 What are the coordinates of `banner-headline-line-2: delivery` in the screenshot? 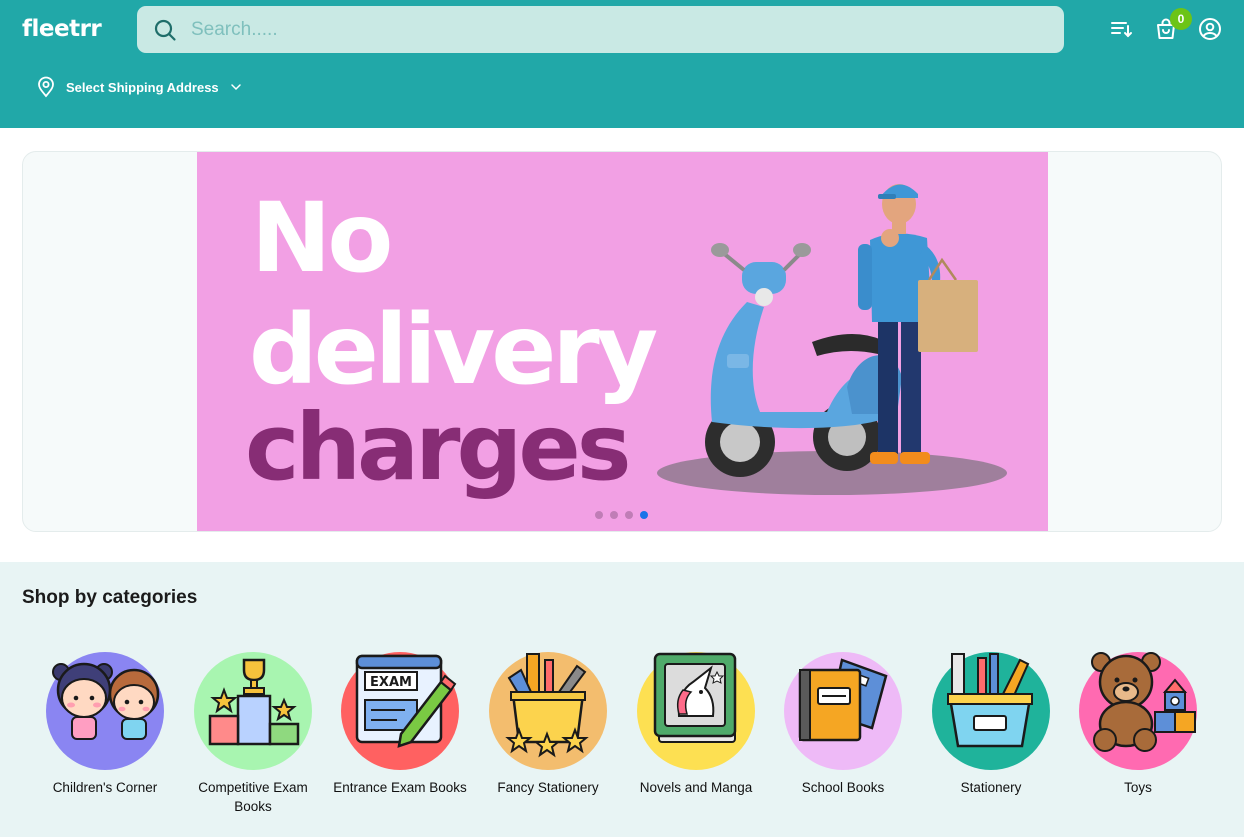 It's located at (453, 350).